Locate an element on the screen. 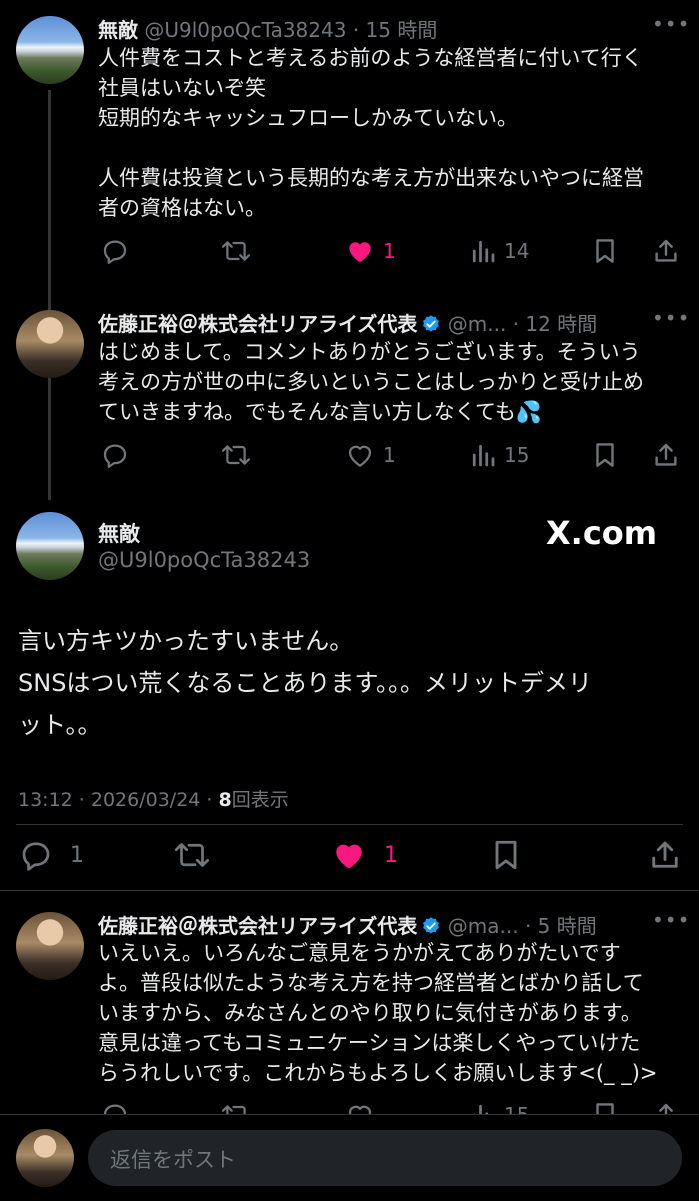 The image size is (699, 1201). reply-count: 1 is located at coordinates (77, 855).